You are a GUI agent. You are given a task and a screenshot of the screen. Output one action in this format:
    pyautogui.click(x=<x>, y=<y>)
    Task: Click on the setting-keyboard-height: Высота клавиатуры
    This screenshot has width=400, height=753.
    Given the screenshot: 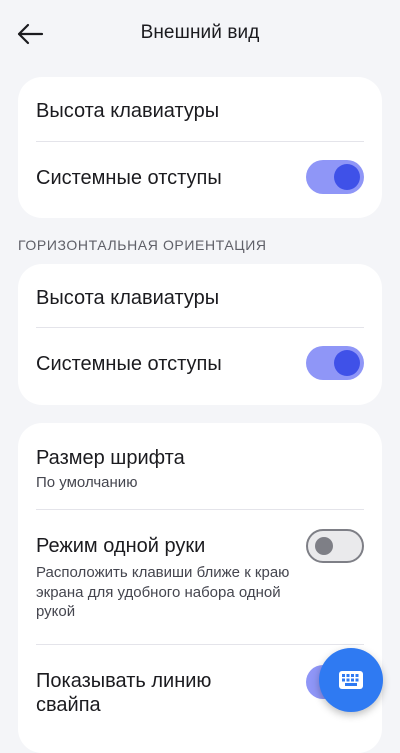 What is the action you would take?
    pyautogui.click(x=200, y=109)
    